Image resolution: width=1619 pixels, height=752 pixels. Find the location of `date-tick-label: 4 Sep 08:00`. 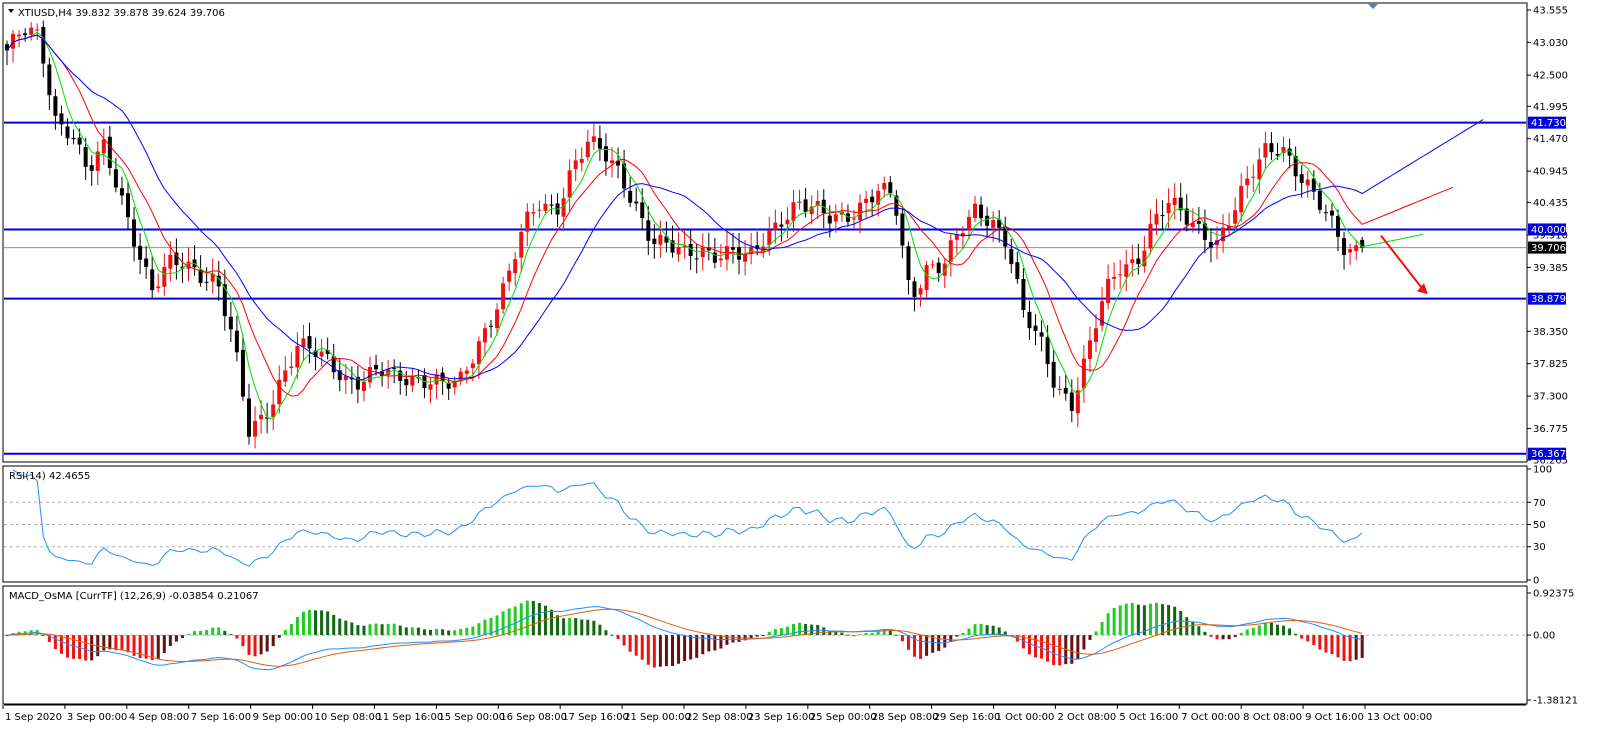

date-tick-label: 4 Sep 08:00 is located at coordinates (159, 717).